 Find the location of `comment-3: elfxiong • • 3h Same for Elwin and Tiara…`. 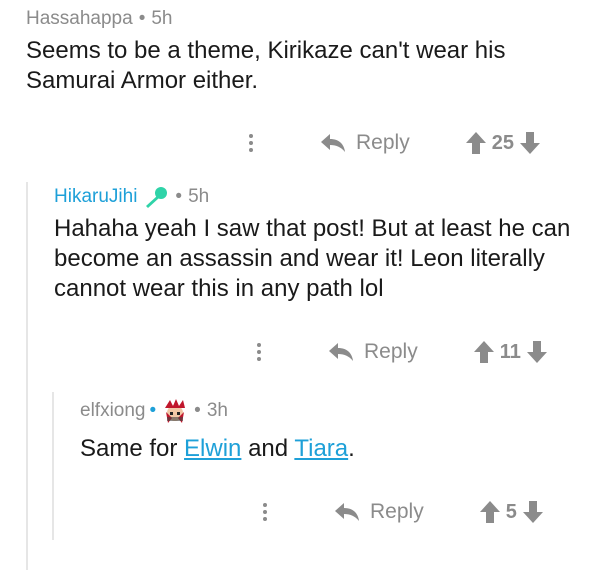

comment-3: elfxiong • • 3h Same for Elwin and Tiara… is located at coordinates (330, 431).